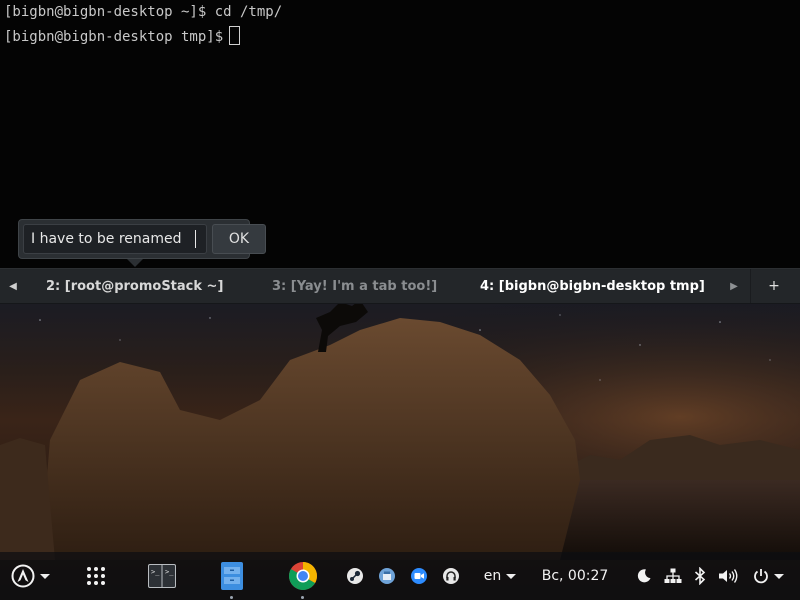  I want to click on audio-tray-button, so click(451, 576).